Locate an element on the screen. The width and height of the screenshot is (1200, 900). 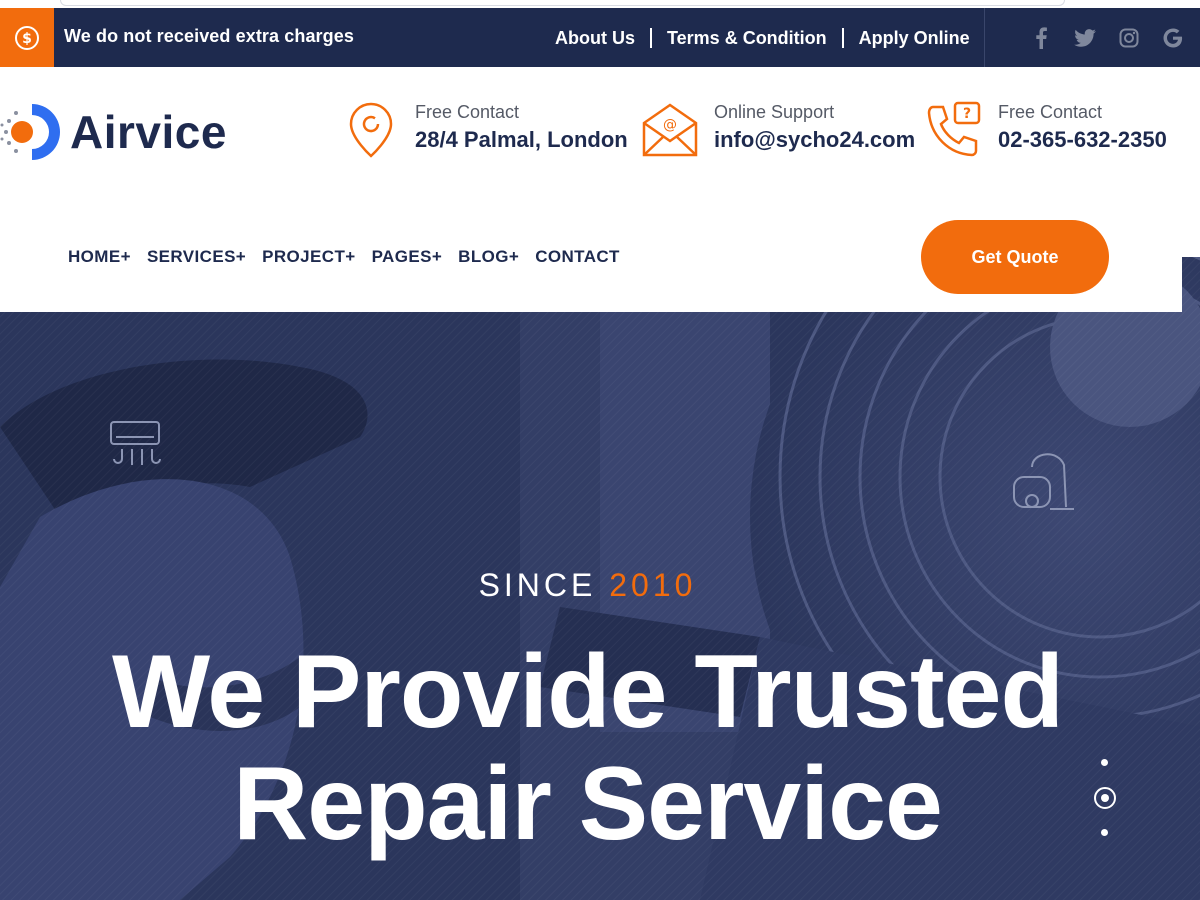
top-notice: We do not received extra charges is located at coordinates (209, 36).